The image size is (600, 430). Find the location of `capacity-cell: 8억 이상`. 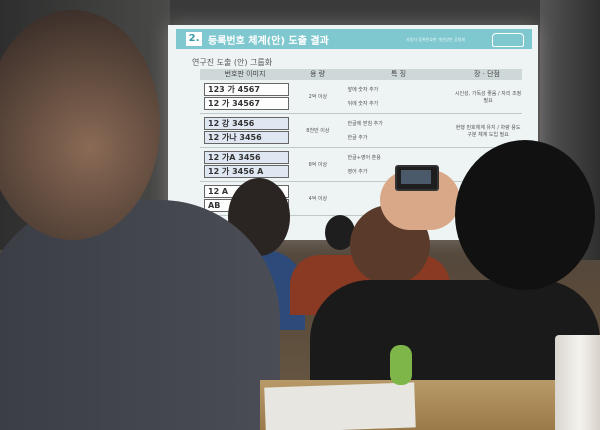

capacity-cell: 8억 이상 is located at coordinates (318, 165).